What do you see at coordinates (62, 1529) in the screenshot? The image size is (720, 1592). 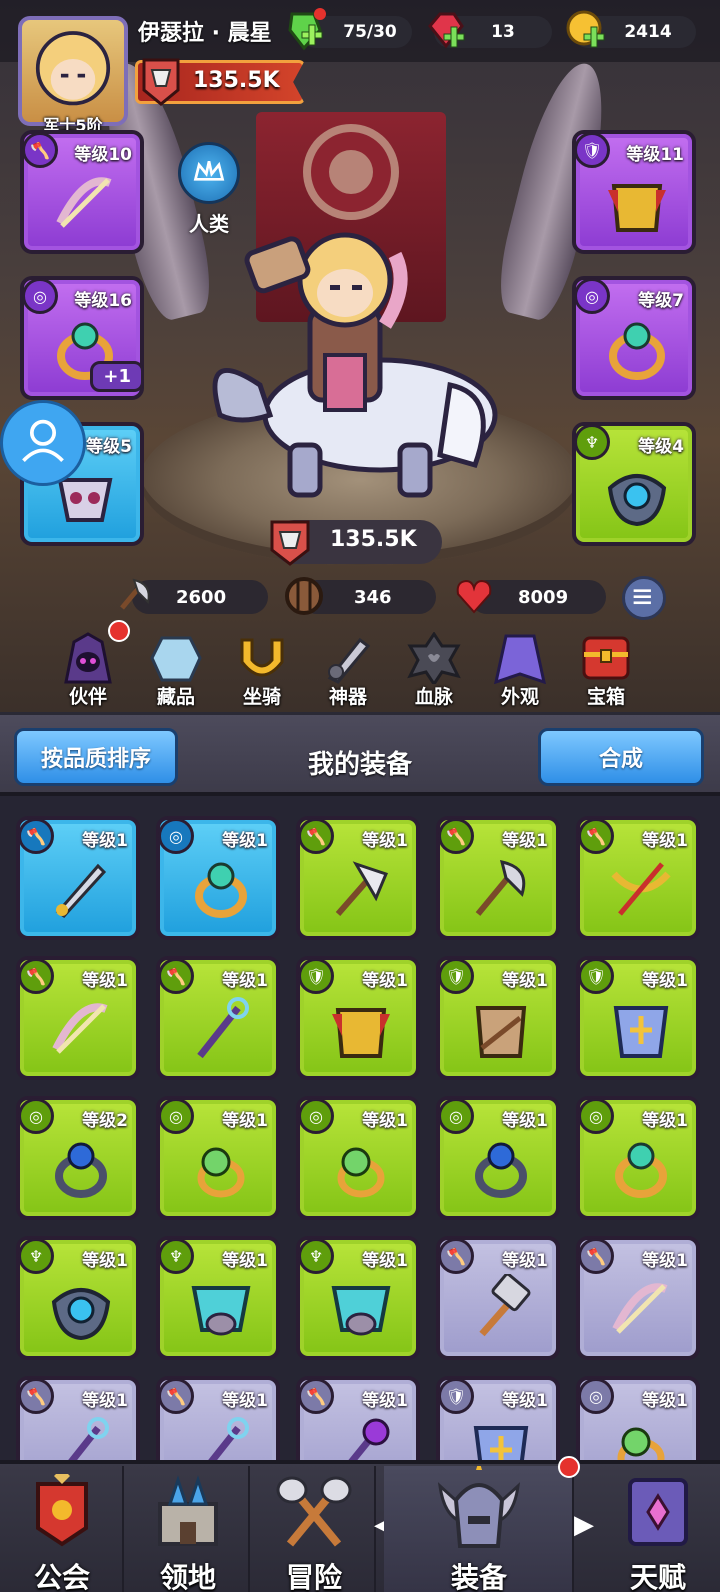 I see `nav-guild: 公会` at bounding box center [62, 1529].